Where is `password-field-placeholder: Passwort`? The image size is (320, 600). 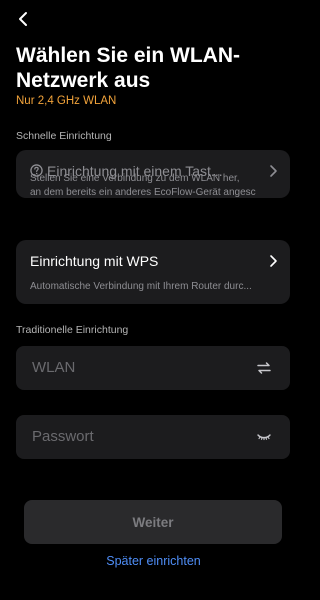
password-field-placeholder: Passwort is located at coordinates (63, 436).